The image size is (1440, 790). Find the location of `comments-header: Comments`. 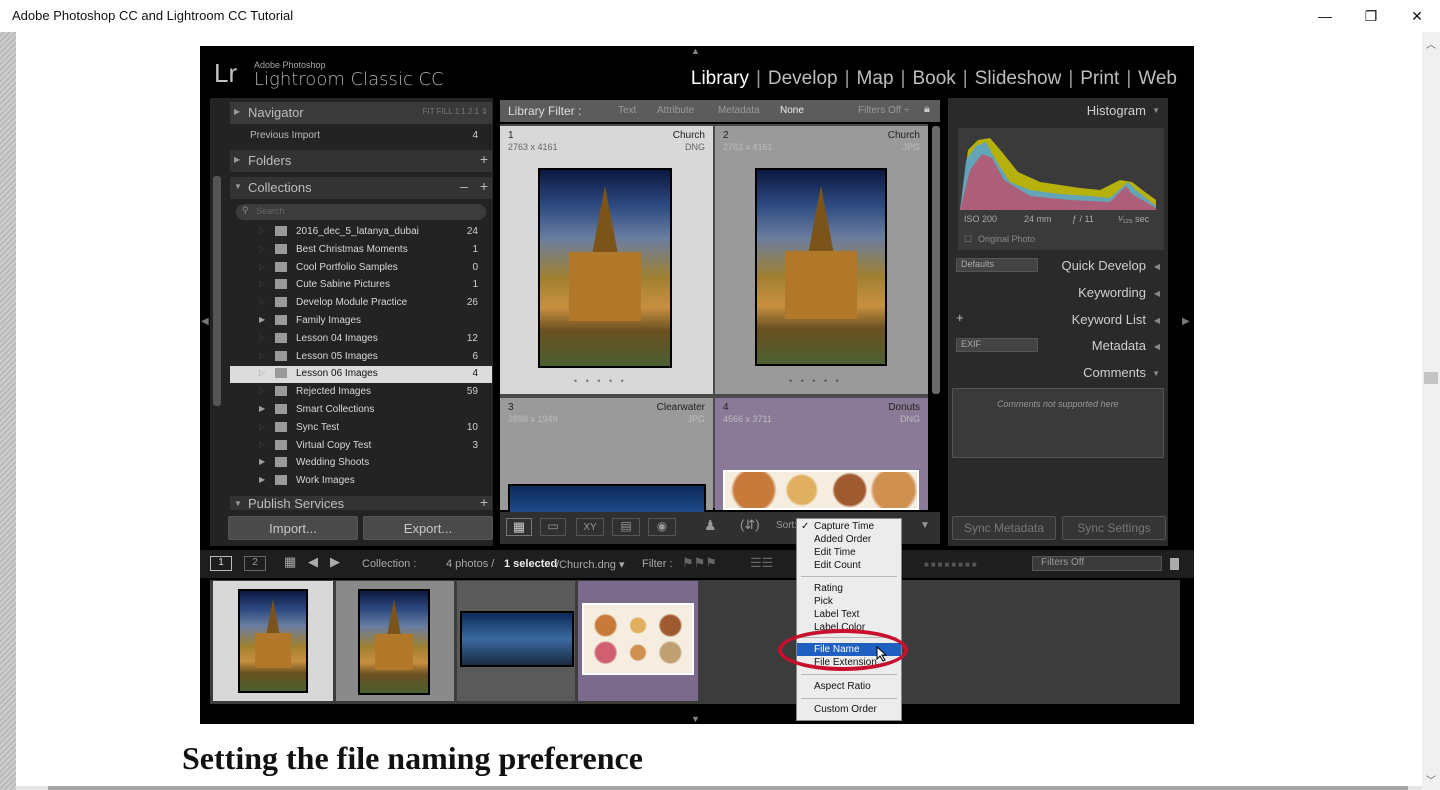

comments-header: Comments is located at coordinates (1114, 372).